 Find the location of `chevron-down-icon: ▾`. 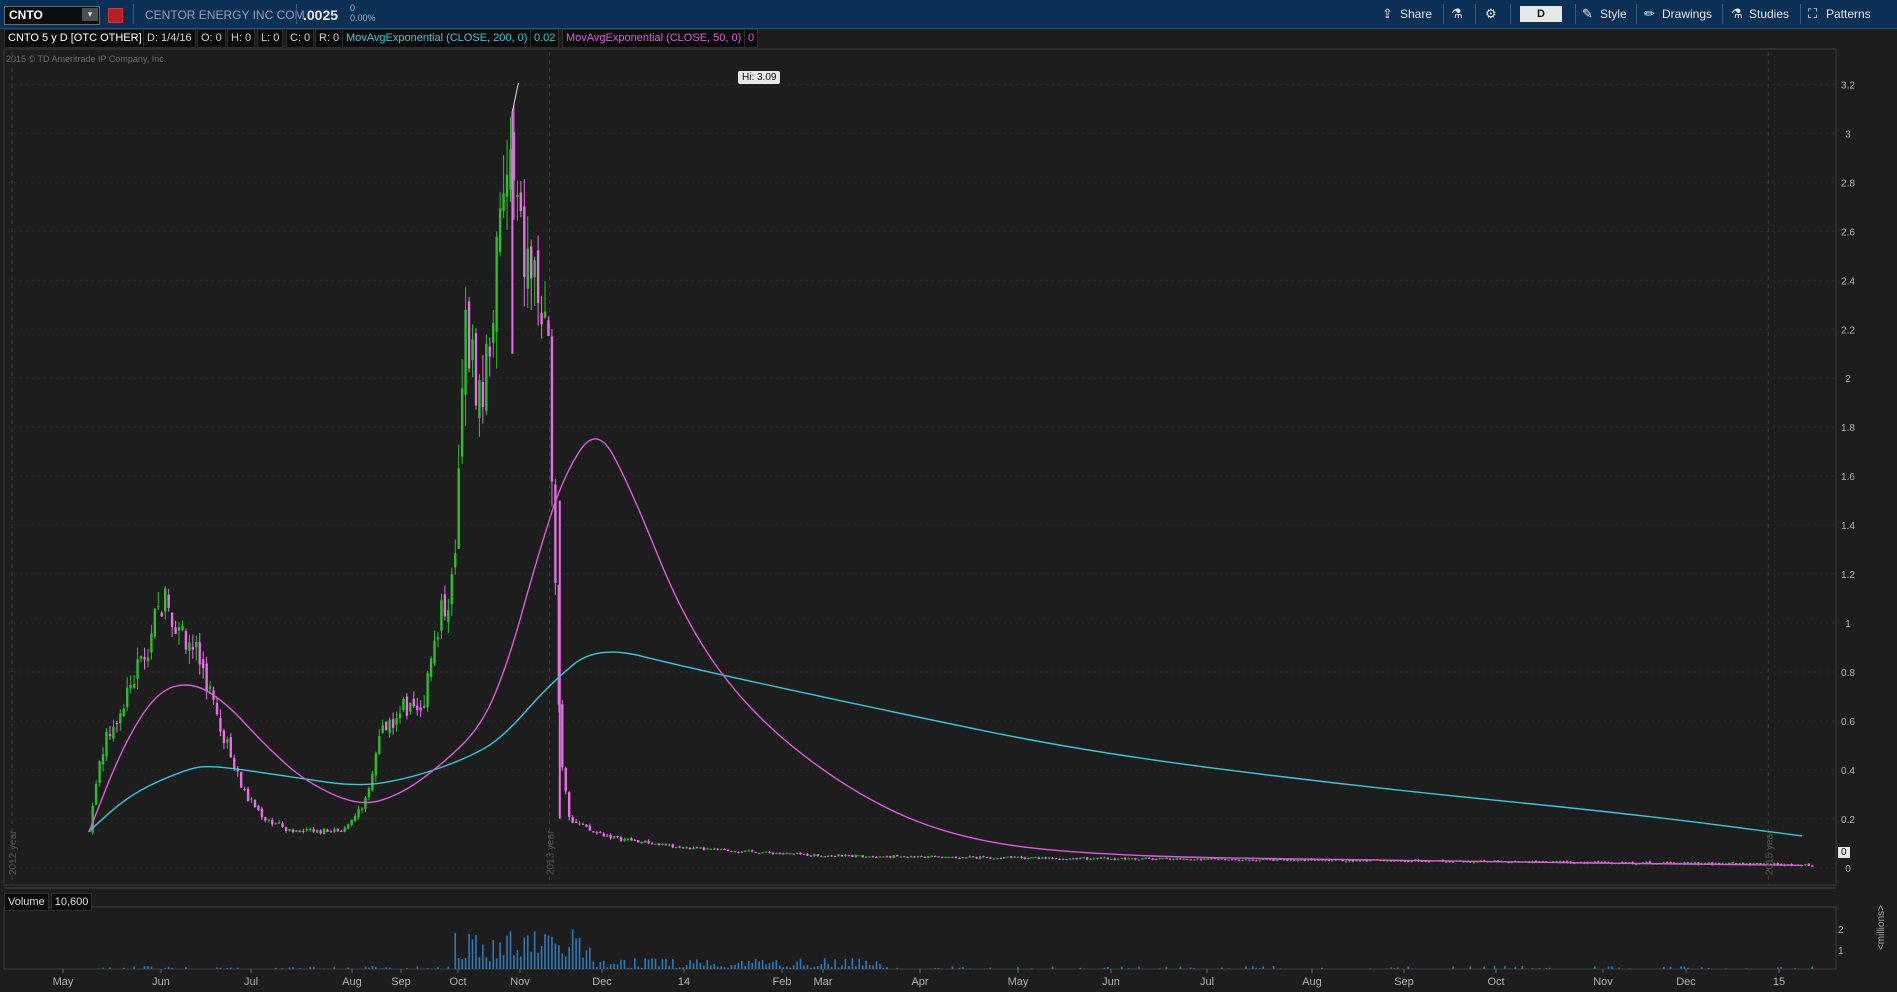

chevron-down-icon: ▾ is located at coordinates (90, 14).